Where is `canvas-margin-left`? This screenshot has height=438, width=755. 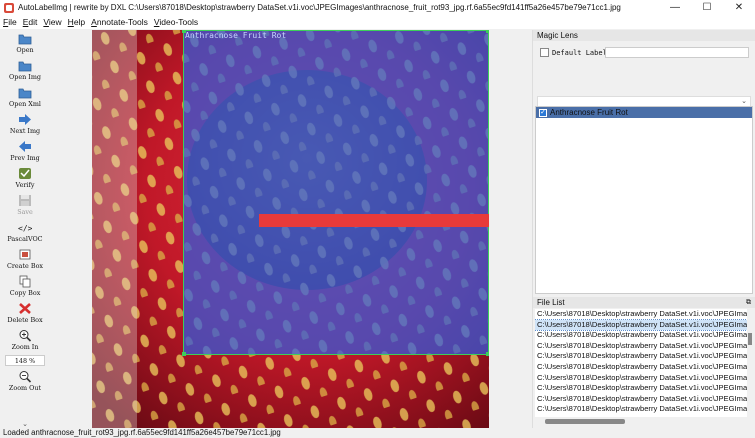
canvas-margin-left is located at coordinates (71, 229).